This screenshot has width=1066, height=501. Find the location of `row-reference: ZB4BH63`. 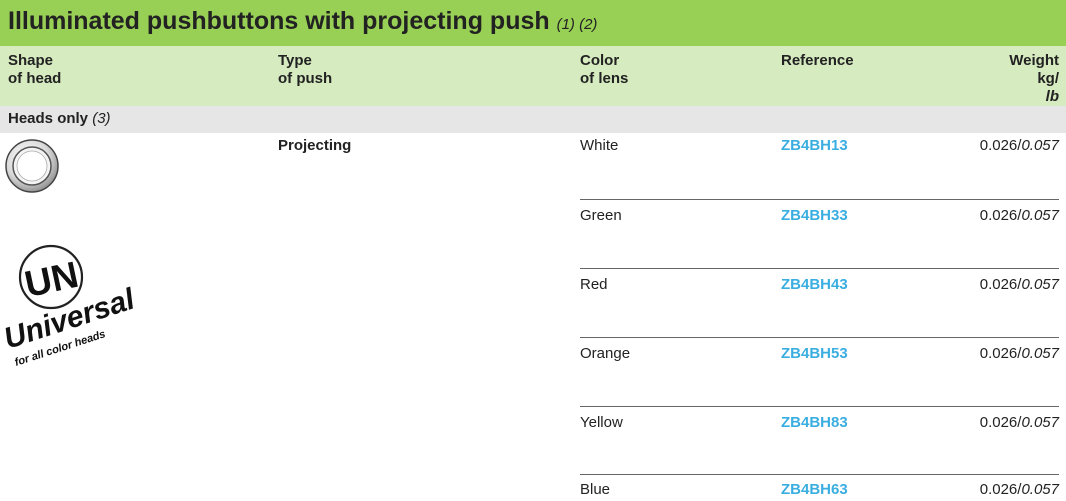

row-reference: ZB4BH63 is located at coordinates (814, 489).